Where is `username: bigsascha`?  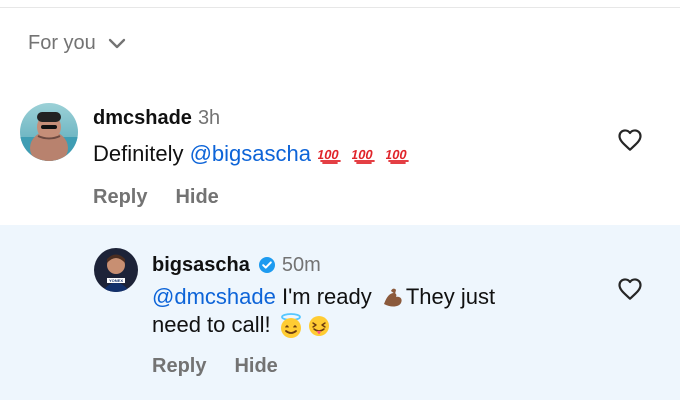
username: bigsascha is located at coordinates (201, 265).